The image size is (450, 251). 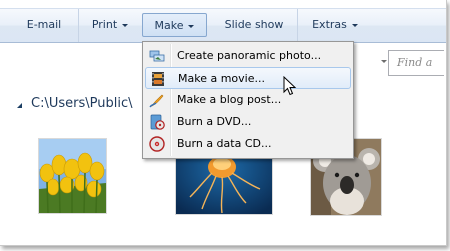 I want to click on panorama-icon, so click(x=157, y=56).